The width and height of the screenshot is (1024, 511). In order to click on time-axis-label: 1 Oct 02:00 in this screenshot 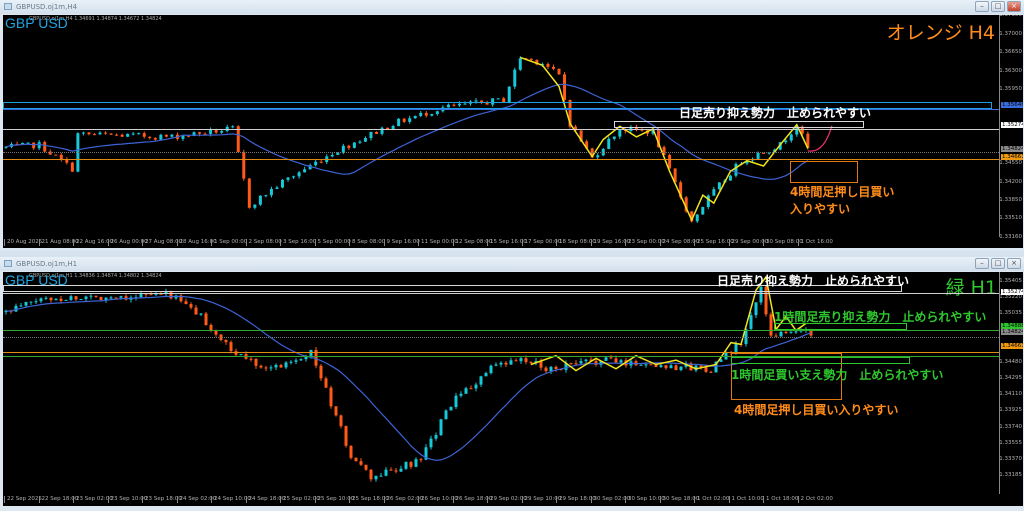, I will do `click(711, 499)`.